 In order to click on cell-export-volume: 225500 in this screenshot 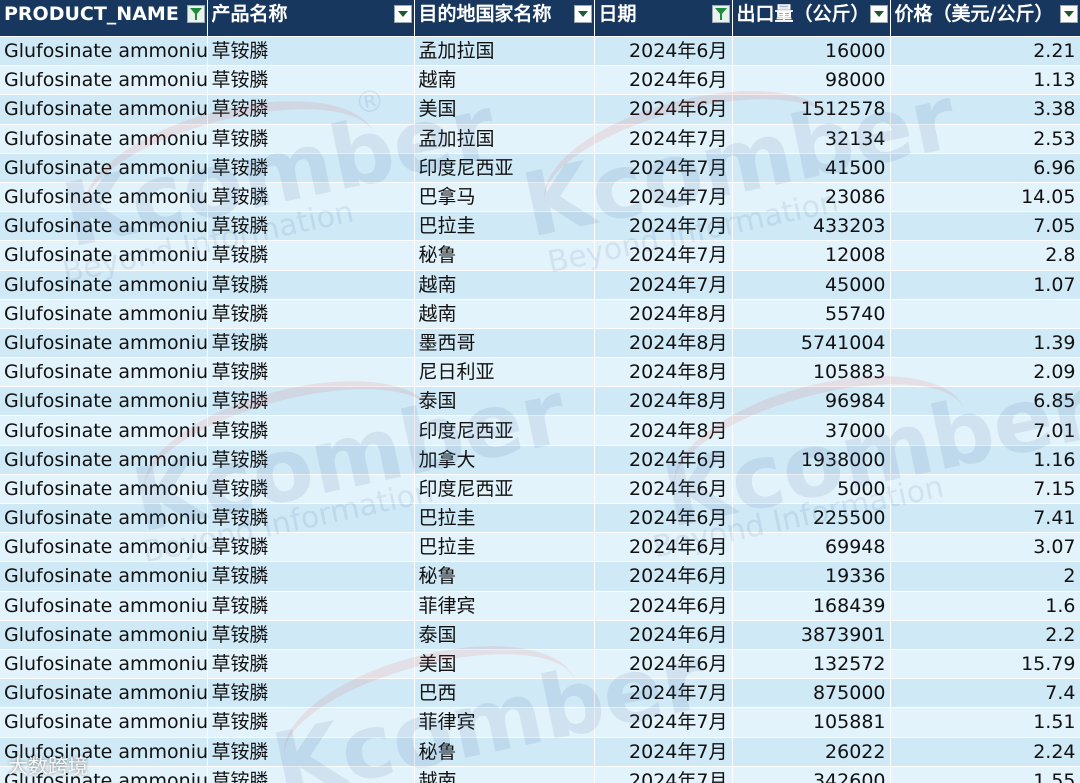, I will do `click(811, 518)`.